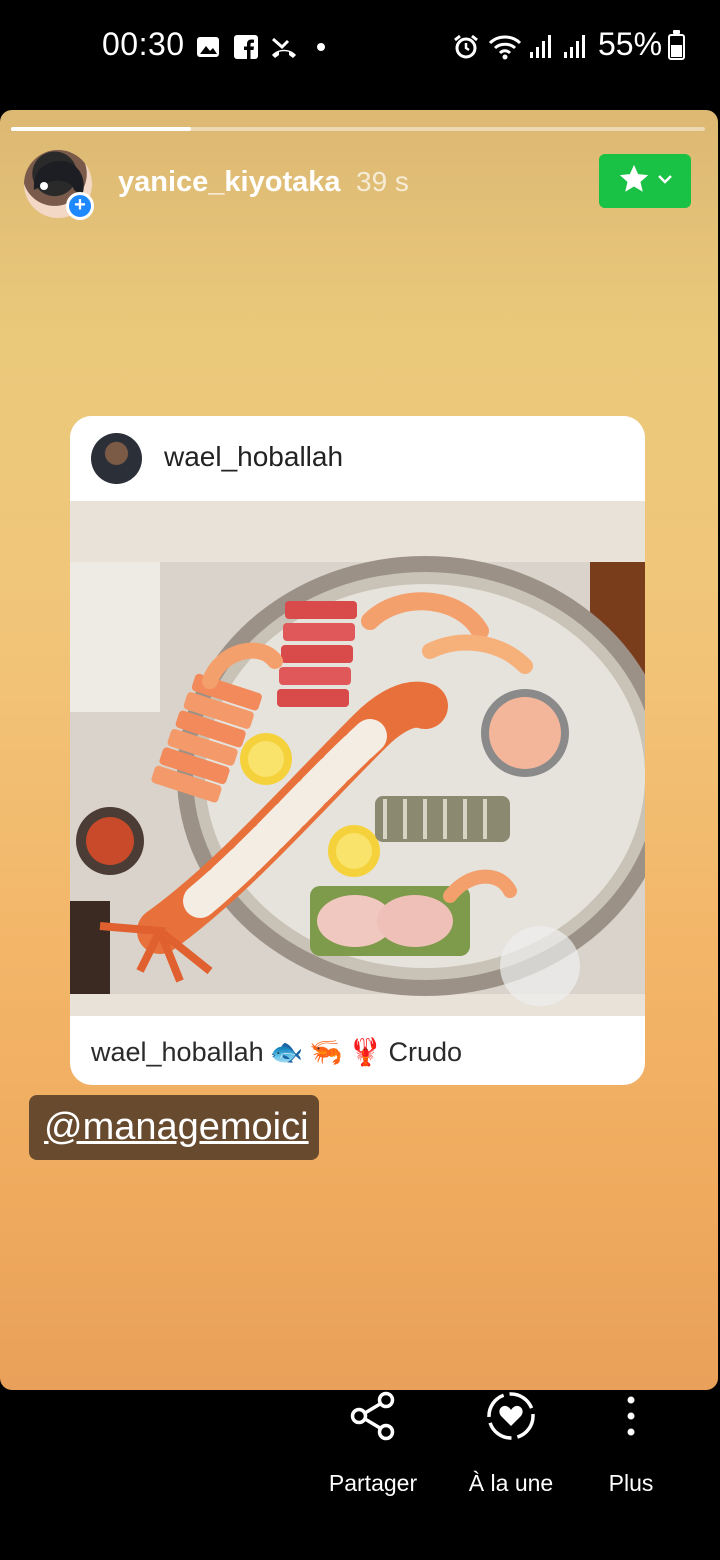 The width and height of the screenshot is (720, 1560). Describe the element at coordinates (511, 1483) in the screenshot. I see `highlight-label: À la une` at that location.